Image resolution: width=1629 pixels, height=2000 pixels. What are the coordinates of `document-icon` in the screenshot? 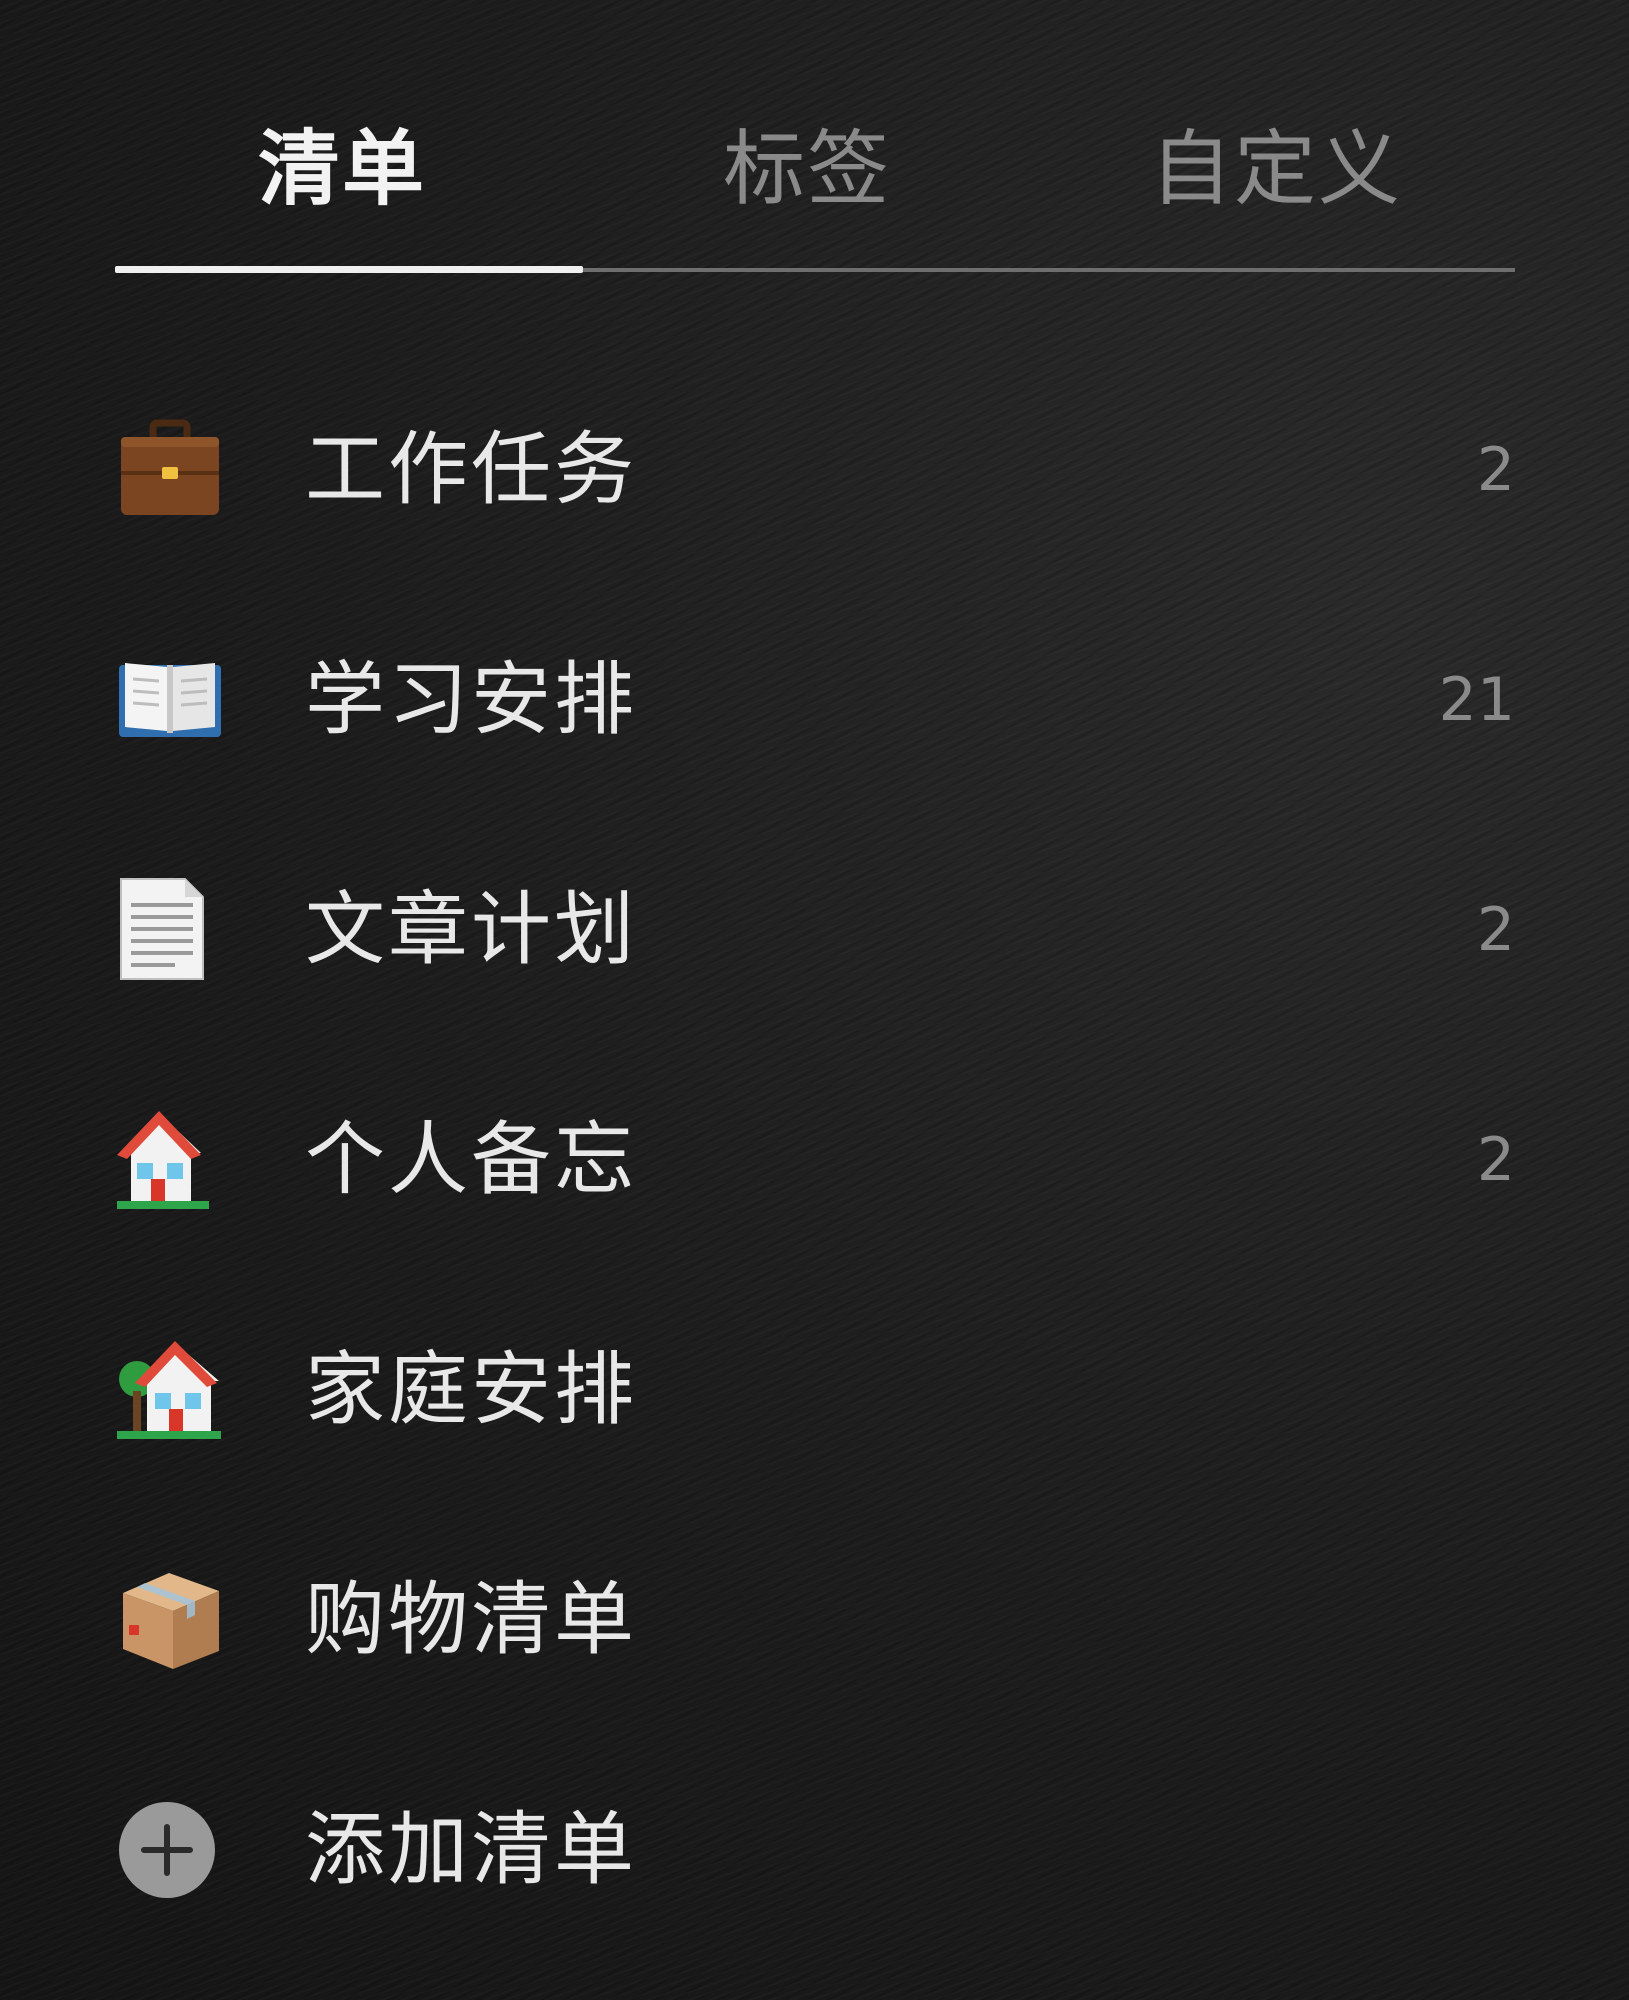 It's located at (170, 930).